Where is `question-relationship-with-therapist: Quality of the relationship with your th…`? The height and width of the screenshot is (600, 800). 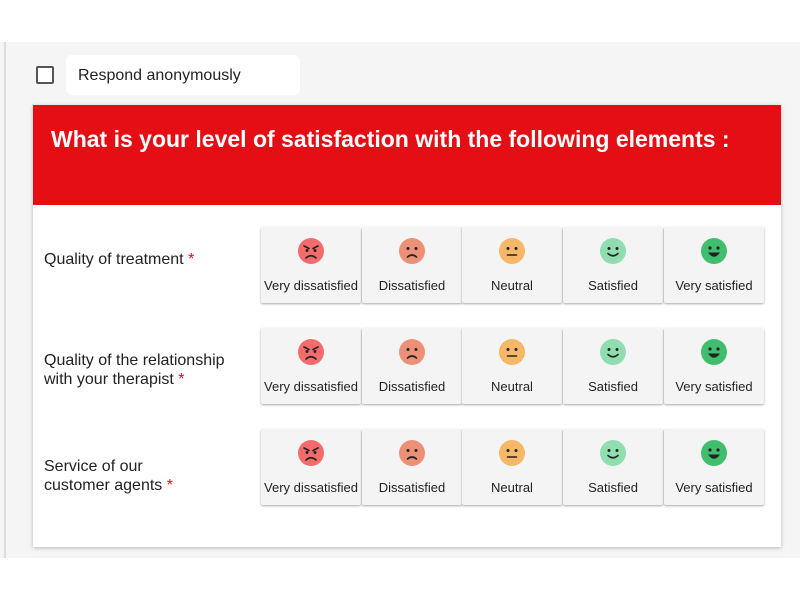 question-relationship-with-therapist: Quality of the relationship with your th… is located at coordinates (407, 368).